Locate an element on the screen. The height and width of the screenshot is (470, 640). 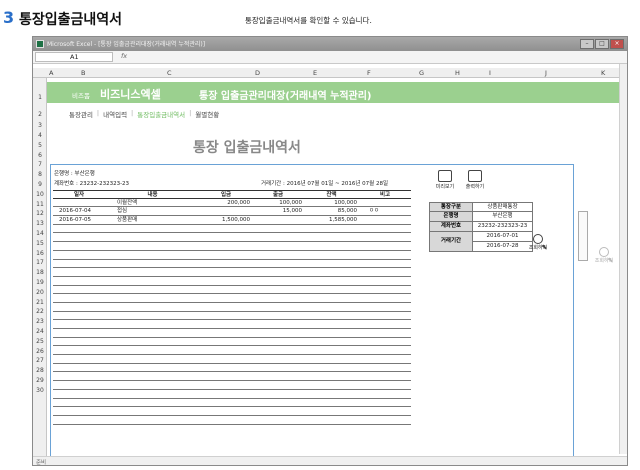
cell-date is located at coordinates (79, 203).